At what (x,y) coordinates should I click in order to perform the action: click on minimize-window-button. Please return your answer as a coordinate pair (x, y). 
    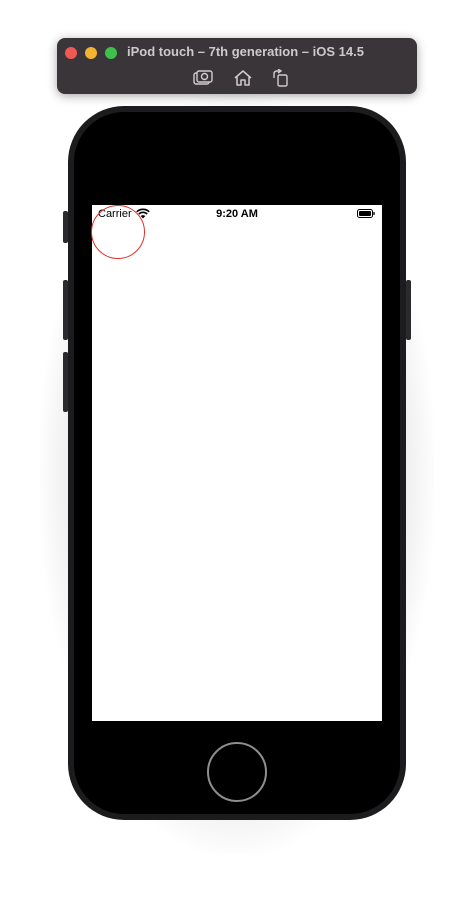
    Looking at the image, I should click on (91, 53).